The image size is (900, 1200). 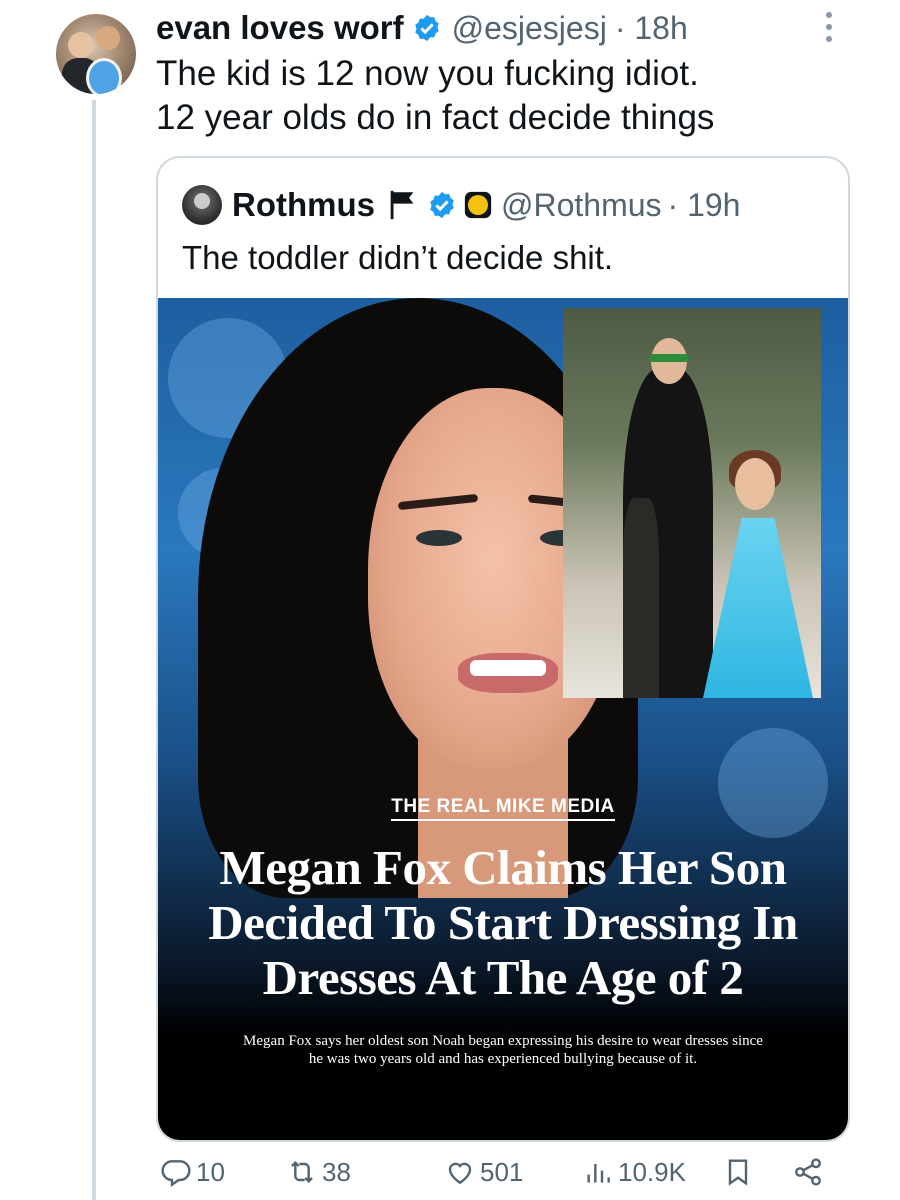 What do you see at coordinates (651, 28) in the screenshot?
I see `timestamp: · 18h` at bounding box center [651, 28].